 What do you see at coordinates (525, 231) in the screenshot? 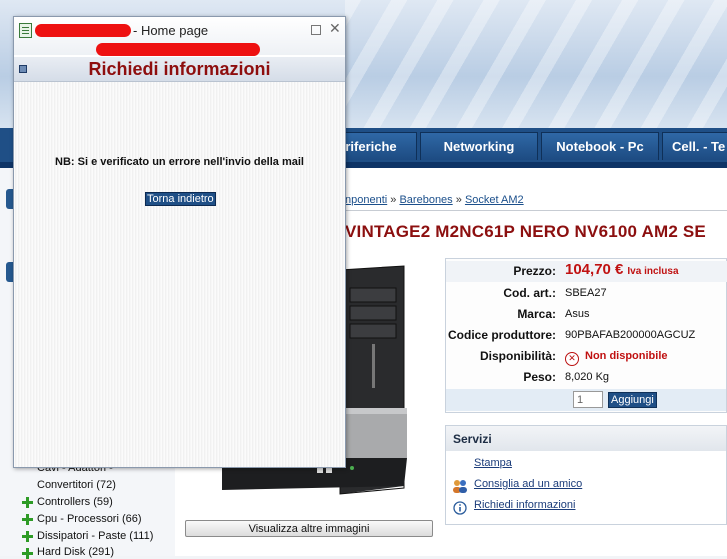
I see `product-title: VINTAGE2 M2NC61P NERO NV6100 AM2 SE` at bounding box center [525, 231].